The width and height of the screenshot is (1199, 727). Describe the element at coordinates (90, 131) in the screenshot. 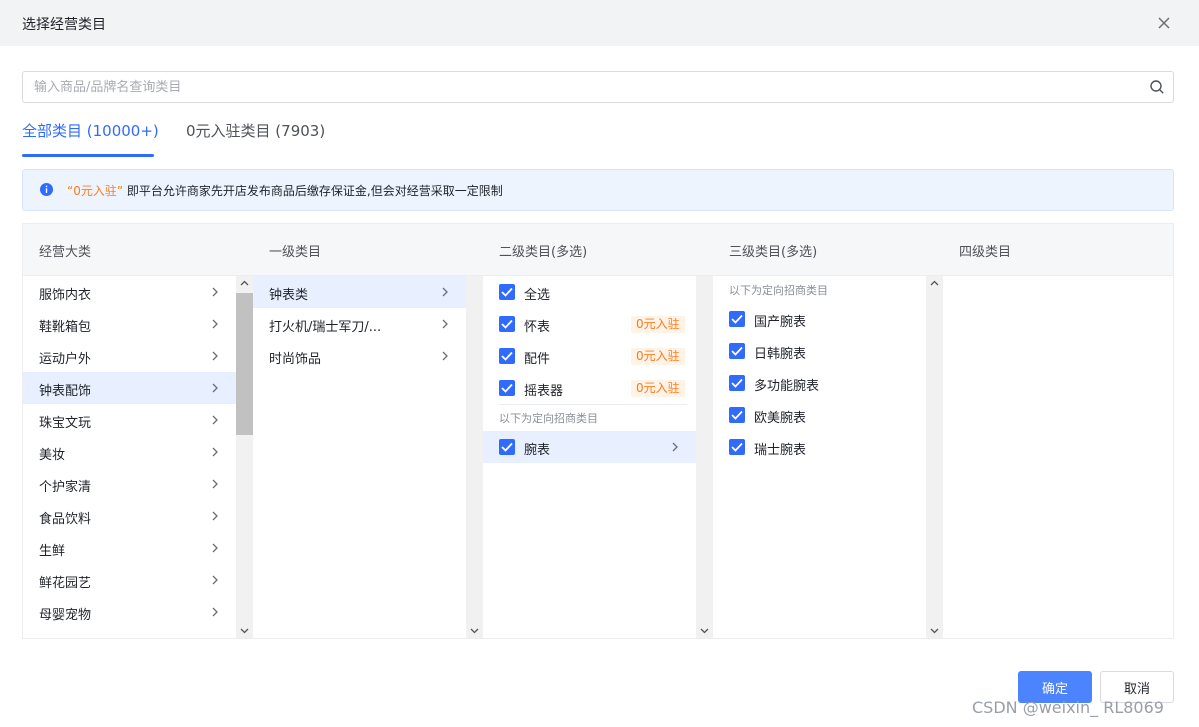

I see `tab-all-categories: 全部类目 (10000+)` at that location.